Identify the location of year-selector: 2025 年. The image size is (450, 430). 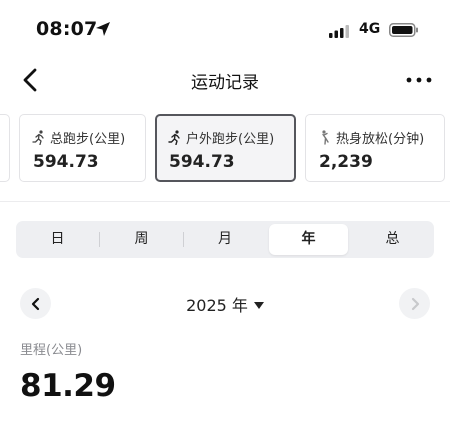
(225, 304).